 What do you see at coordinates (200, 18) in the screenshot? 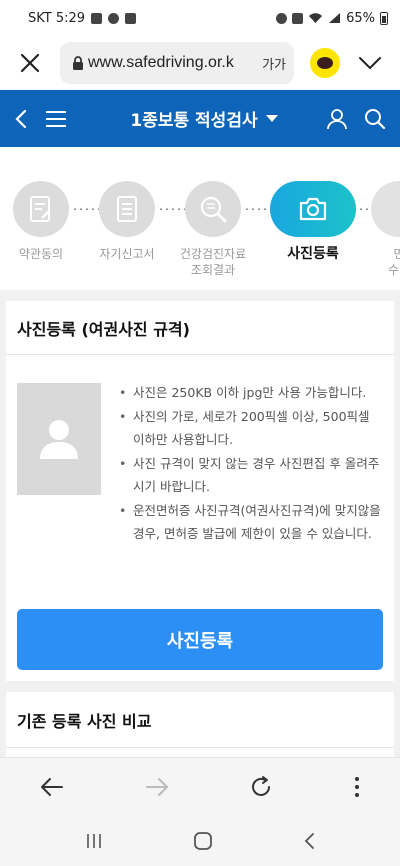
I see `status-bar: SKT 5:29 65%` at bounding box center [200, 18].